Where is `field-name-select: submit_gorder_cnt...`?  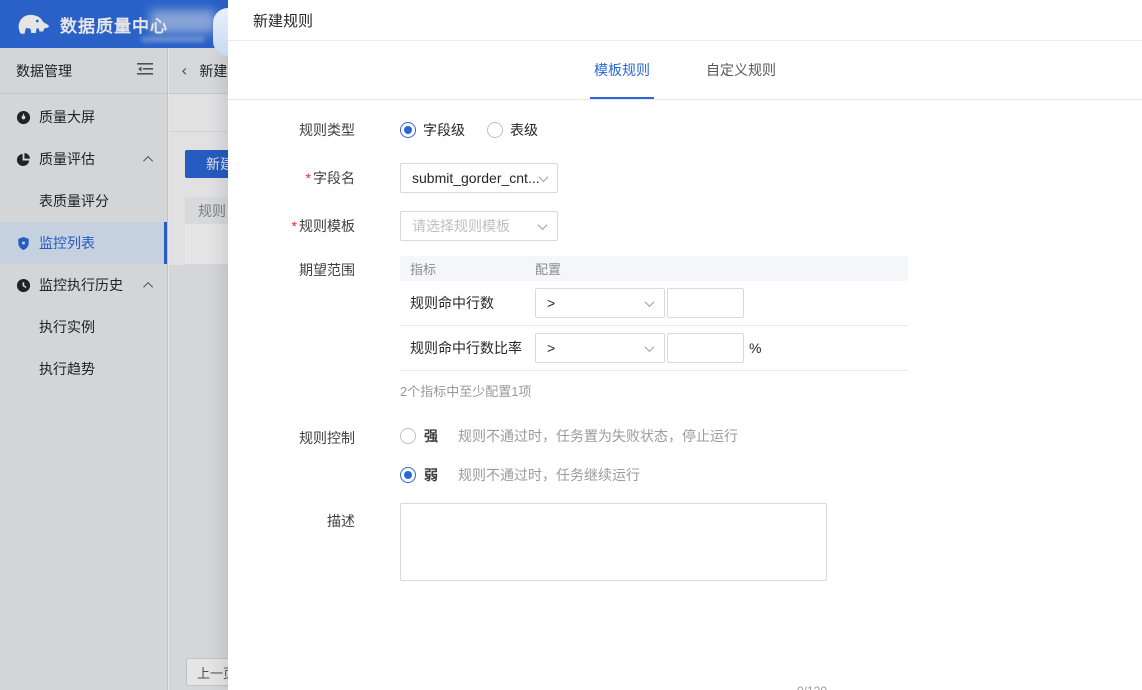
field-name-select: submit_gorder_cnt... is located at coordinates (479, 178).